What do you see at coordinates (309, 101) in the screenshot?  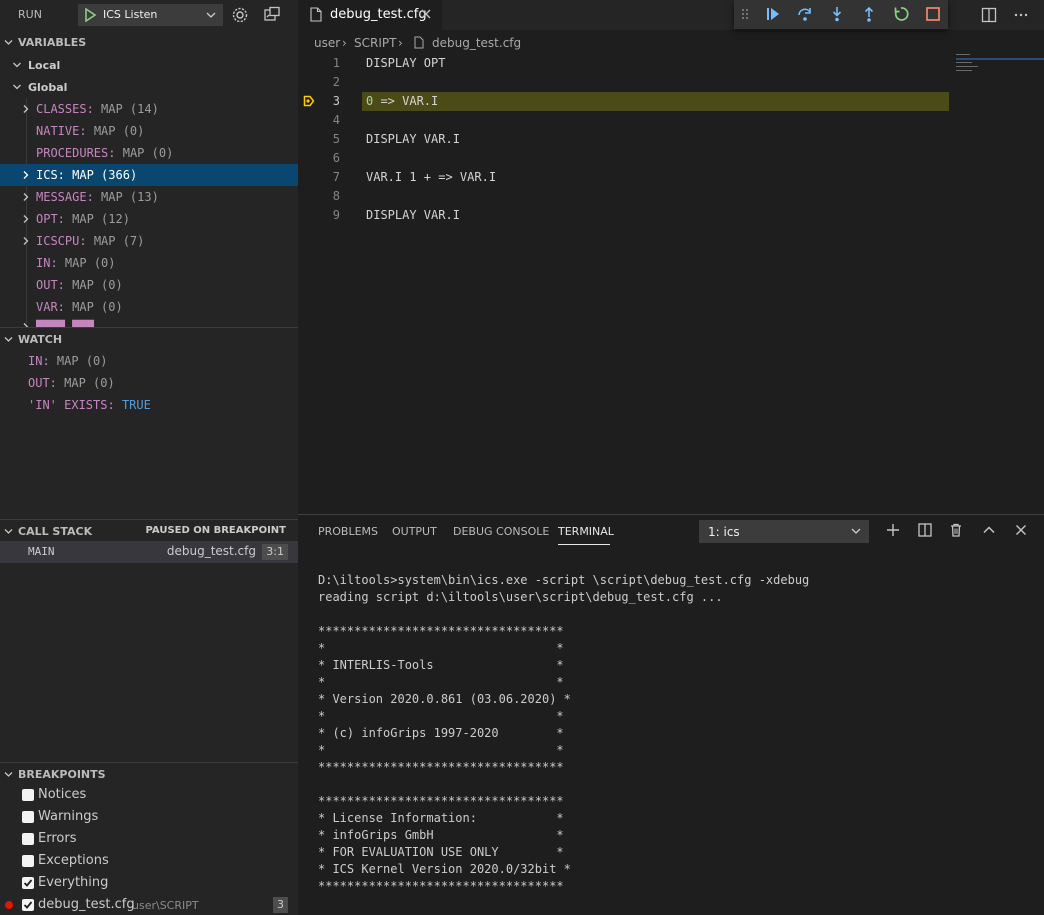 I see `breakpoint-current-arrow-icon` at bounding box center [309, 101].